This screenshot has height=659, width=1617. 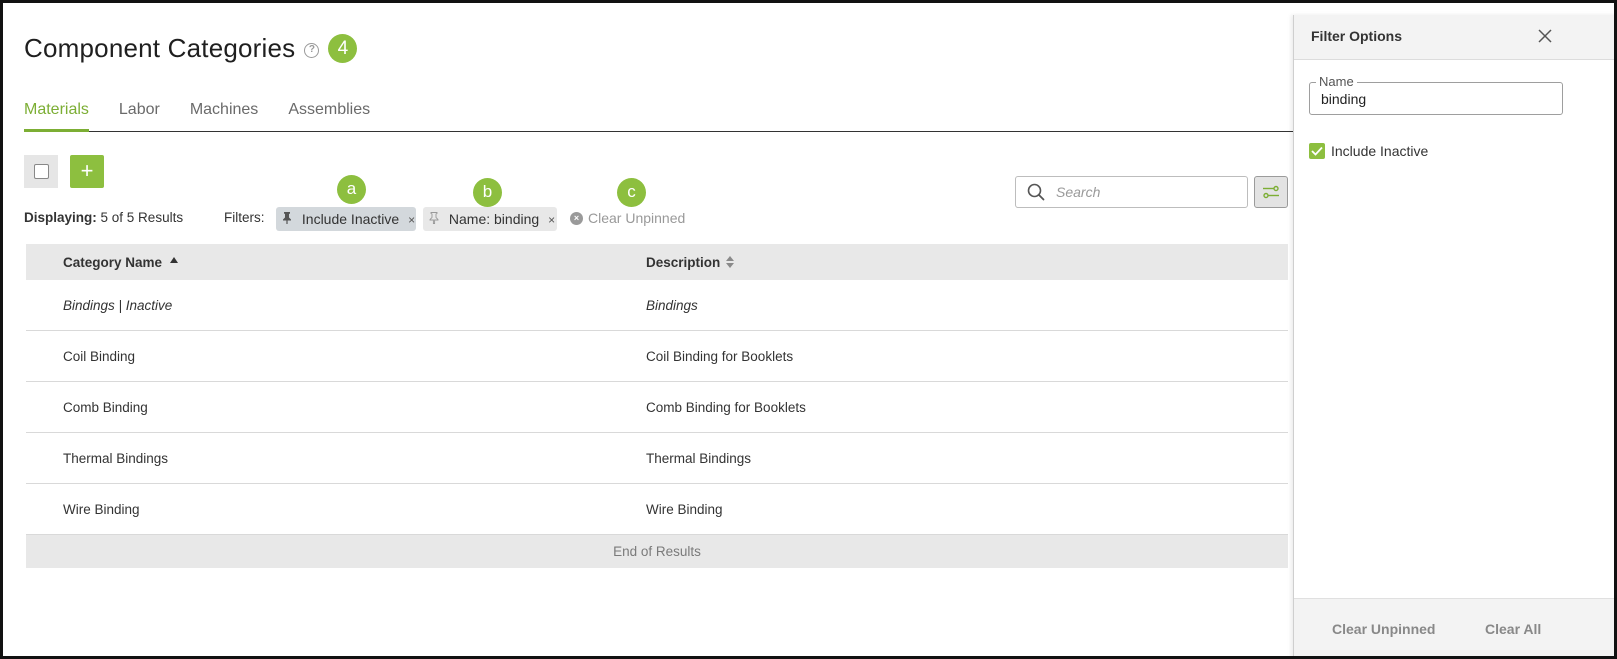 What do you see at coordinates (56, 116) in the screenshot?
I see `tab-materials: Materials` at bounding box center [56, 116].